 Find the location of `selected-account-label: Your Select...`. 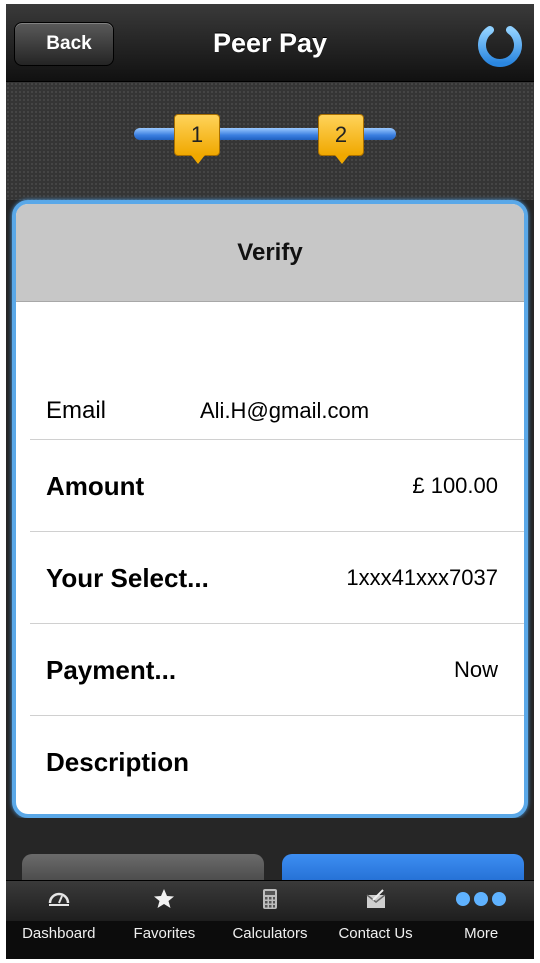

selected-account-label: Your Select... is located at coordinates (127, 578).